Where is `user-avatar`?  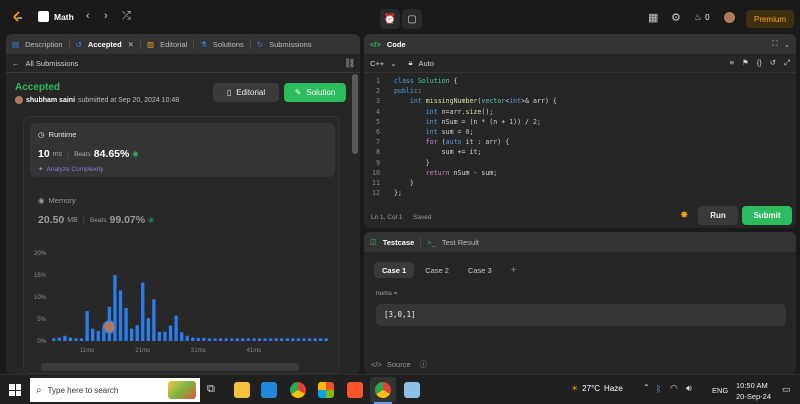
user-avatar is located at coordinates (729, 17).